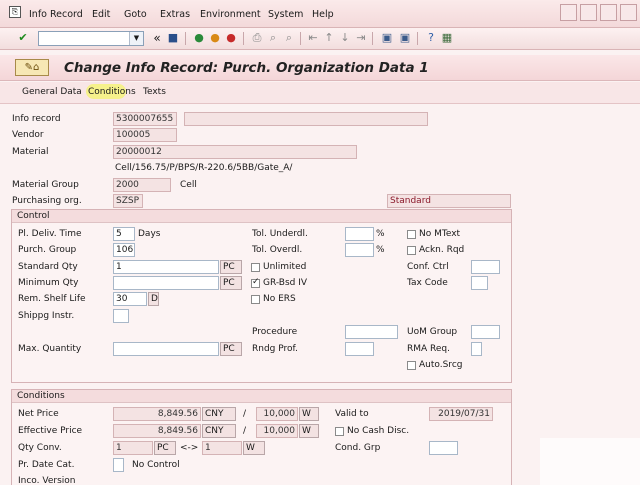 This screenshot has width=640, height=485. What do you see at coordinates (56, 14) in the screenshot?
I see `menu-info-record: Info Record` at bounding box center [56, 14].